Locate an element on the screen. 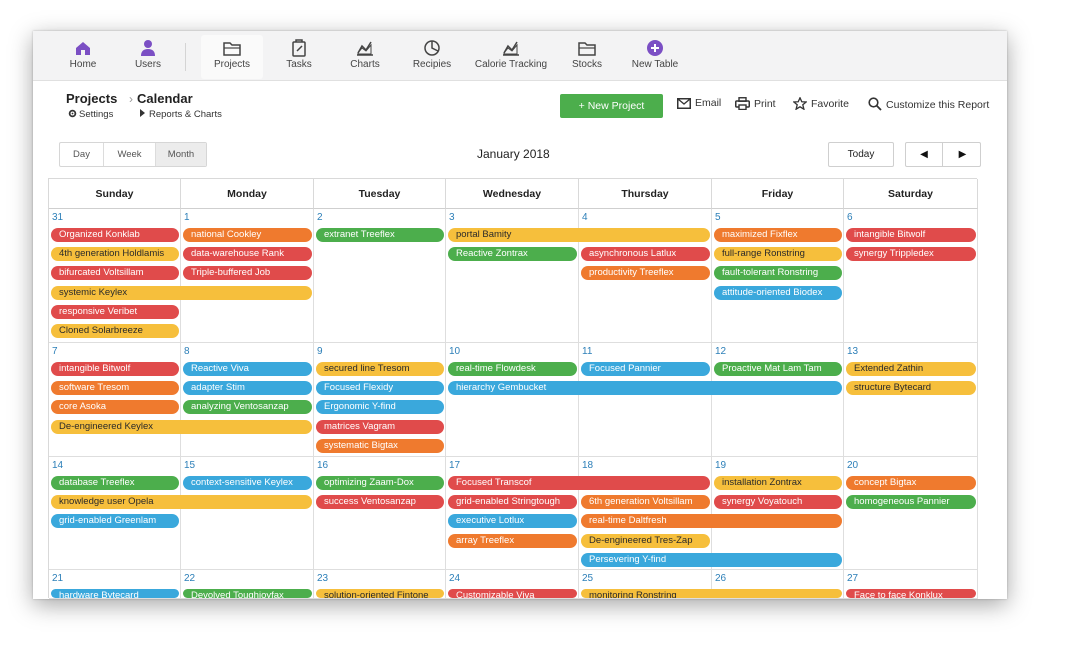 This screenshot has width=1070, height=662. calendar-event: synergy Trippledex is located at coordinates (911, 254).